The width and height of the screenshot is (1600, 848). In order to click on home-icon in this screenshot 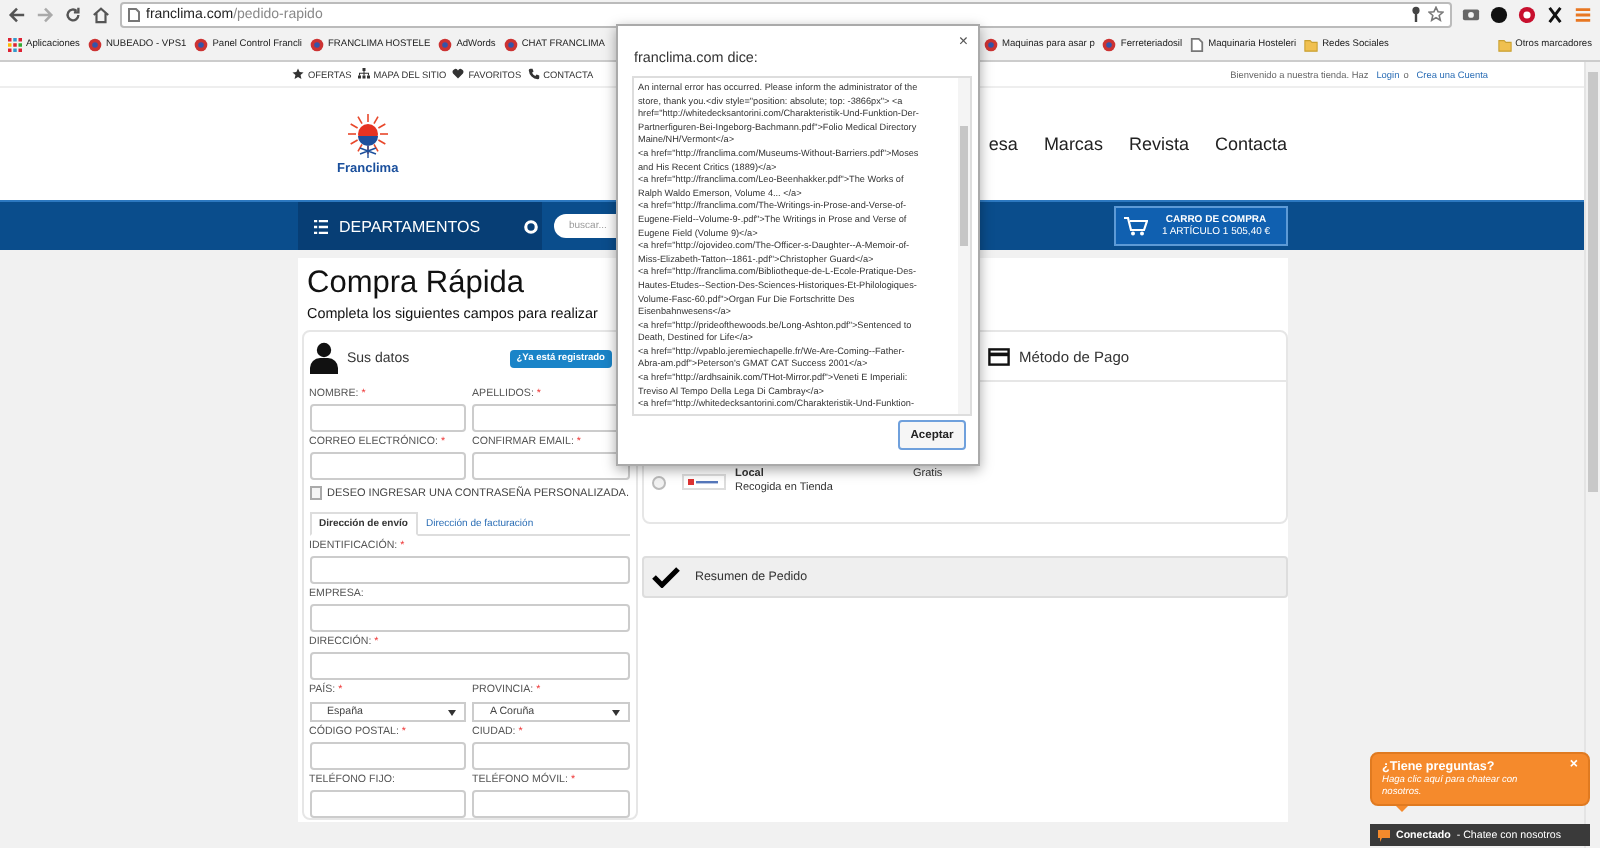, I will do `click(101, 14)`.